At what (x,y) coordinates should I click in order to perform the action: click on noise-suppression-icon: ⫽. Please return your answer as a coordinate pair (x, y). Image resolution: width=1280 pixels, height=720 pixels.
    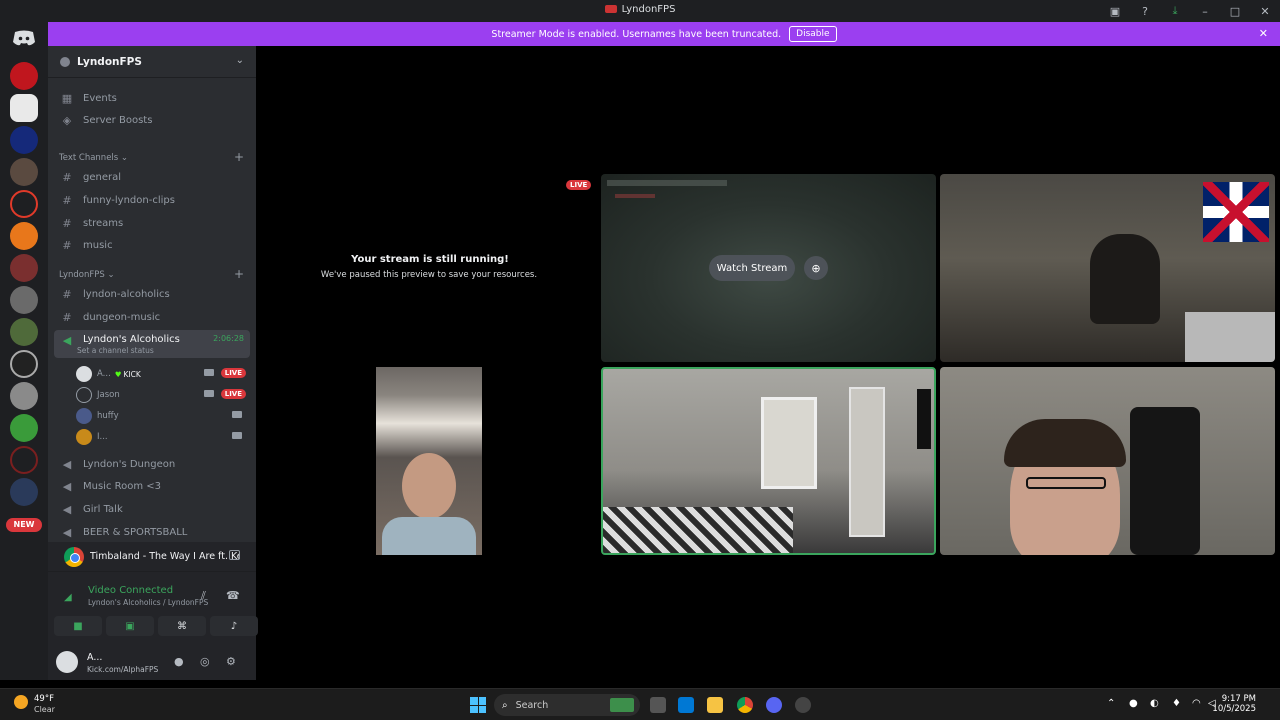
    Looking at the image, I should click on (203, 596).